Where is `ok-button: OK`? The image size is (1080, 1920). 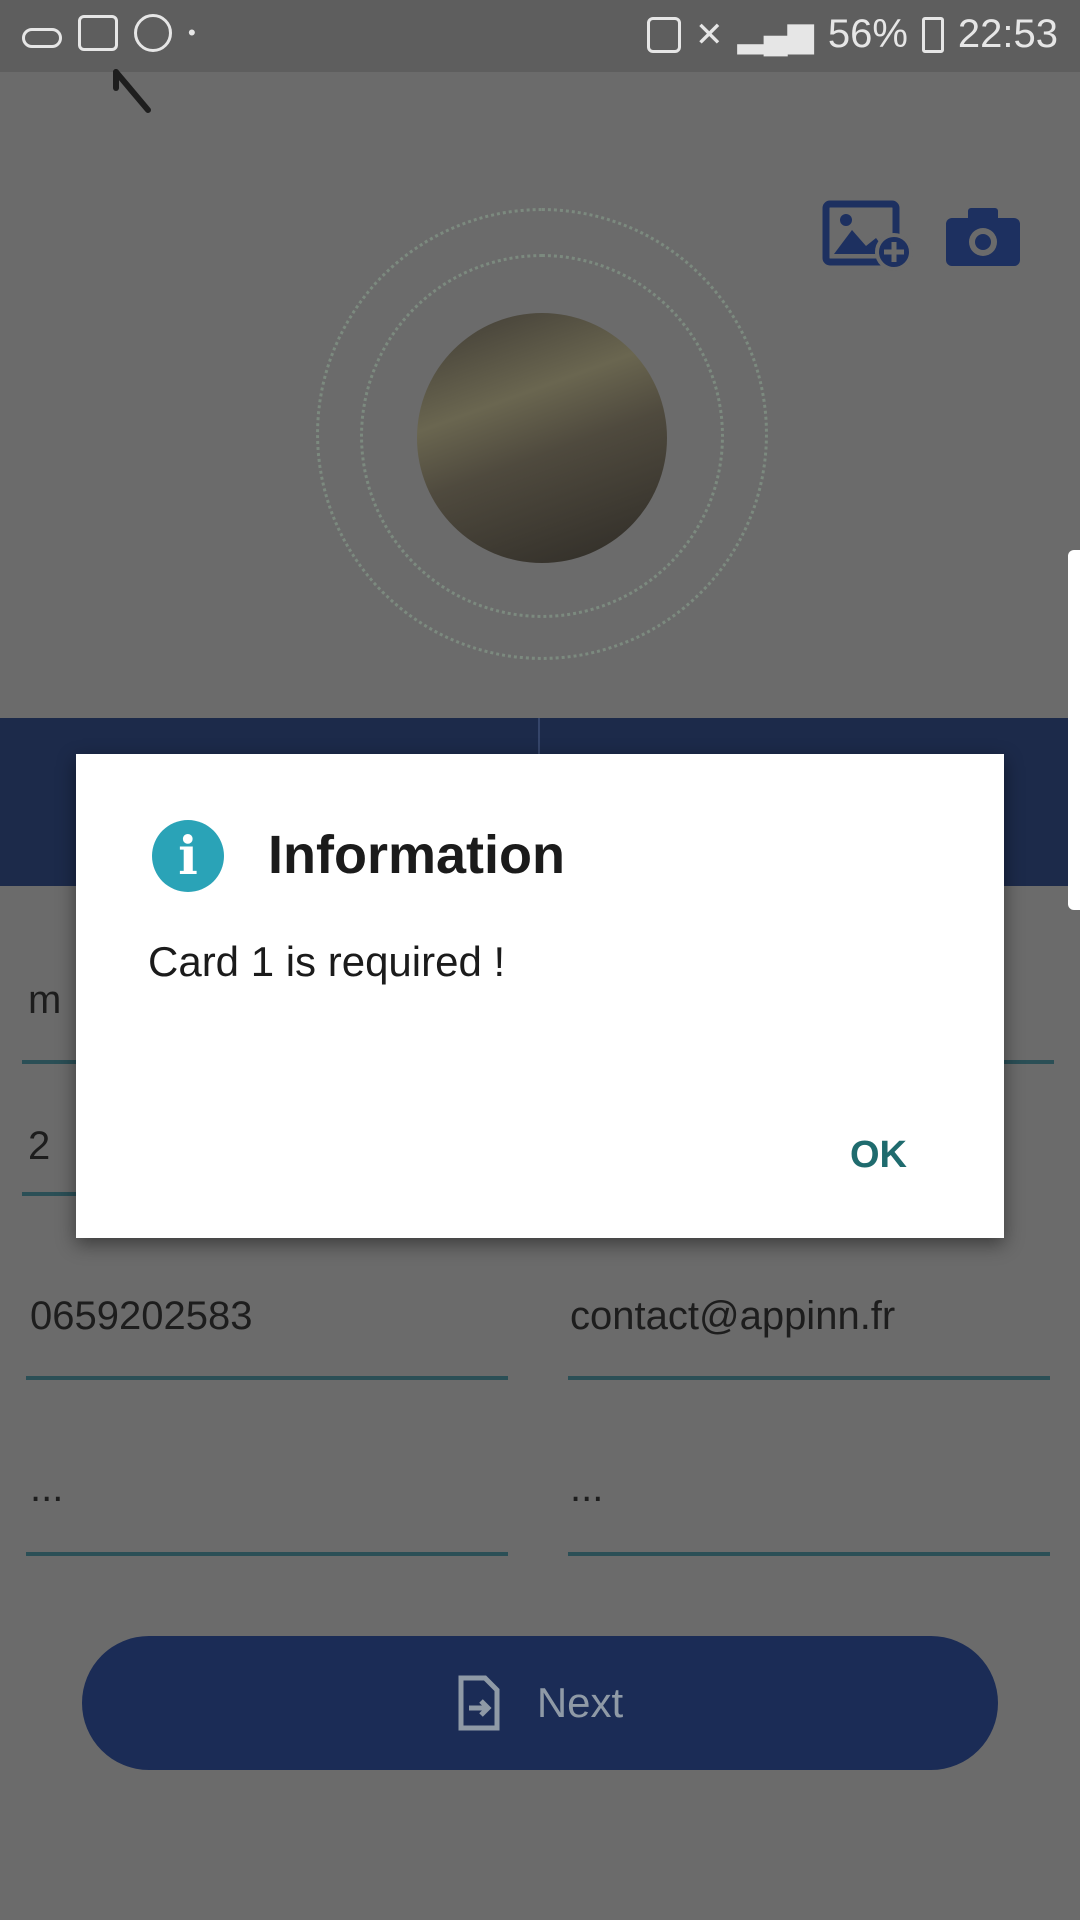 ok-button: OK is located at coordinates (878, 1155).